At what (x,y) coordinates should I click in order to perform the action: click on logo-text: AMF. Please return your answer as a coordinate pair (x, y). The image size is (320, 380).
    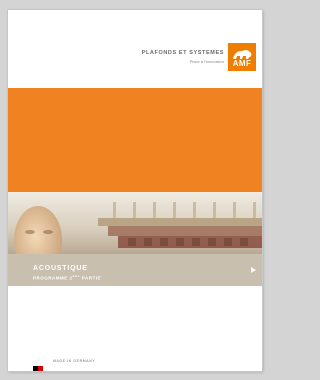
    Looking at the image, I should click on (242, 63).